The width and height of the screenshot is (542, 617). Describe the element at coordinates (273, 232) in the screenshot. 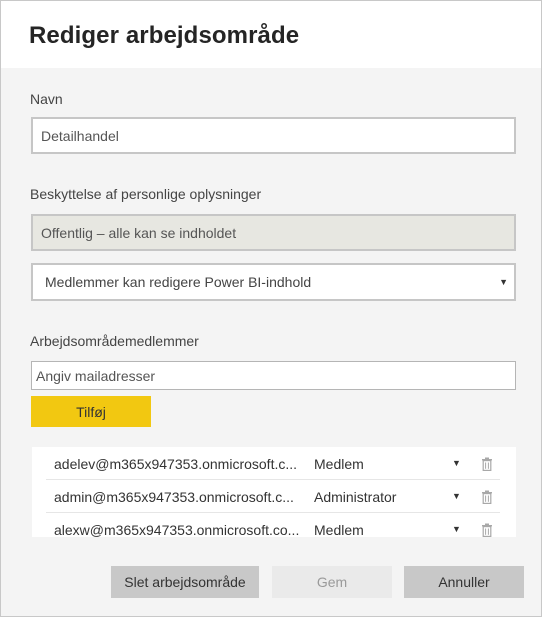

I see `privacy-field: Offentlig – alle kan se indholdet` at that location.